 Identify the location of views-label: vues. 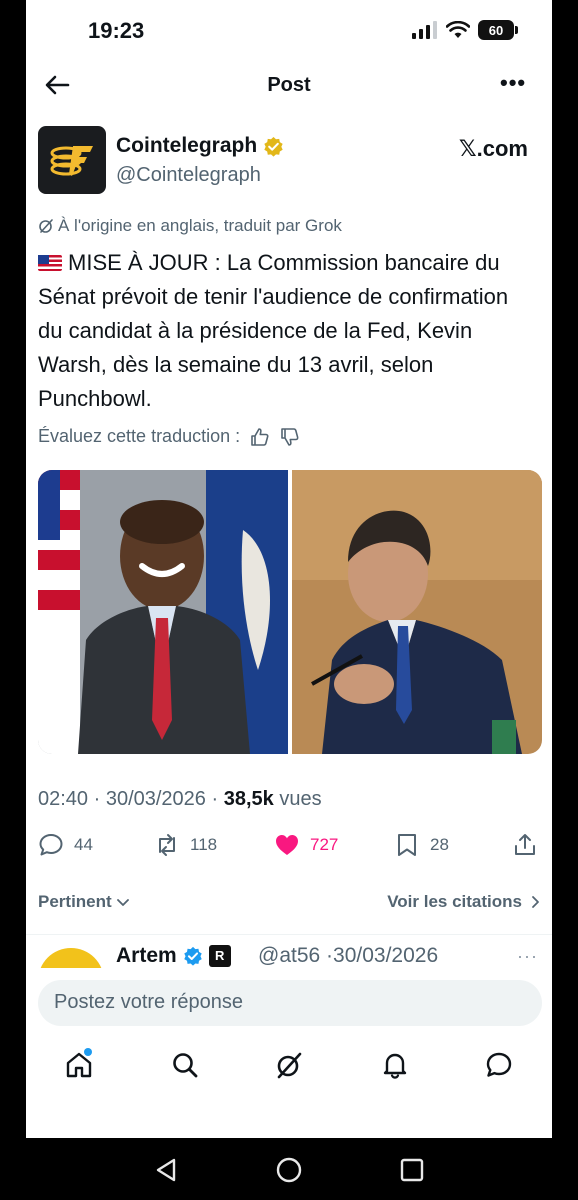
(297, 799).